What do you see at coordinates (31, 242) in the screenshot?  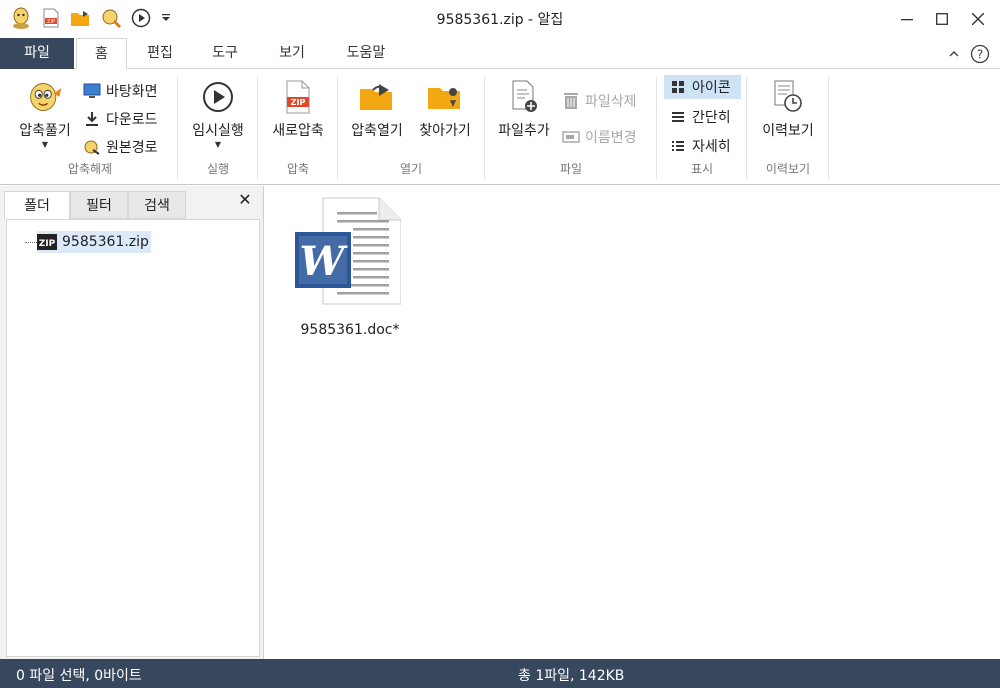 I see `tree-connector` at bounding box center [31, 242].